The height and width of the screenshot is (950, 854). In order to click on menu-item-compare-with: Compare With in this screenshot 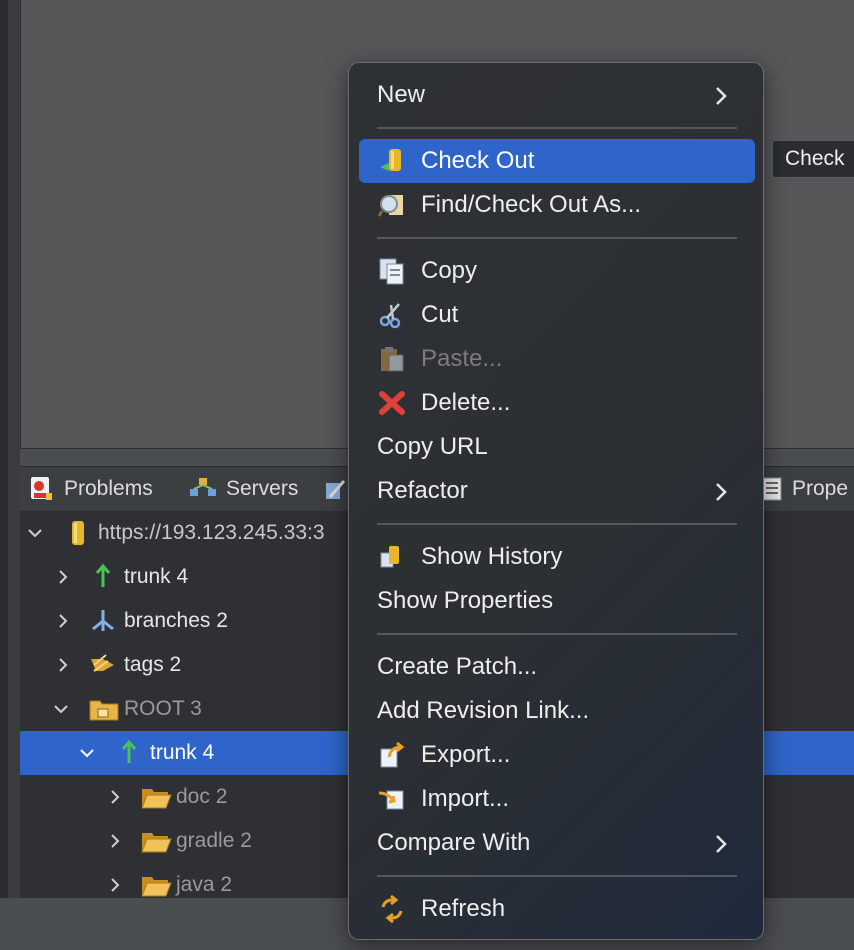, I will do `click(557, 843)`.